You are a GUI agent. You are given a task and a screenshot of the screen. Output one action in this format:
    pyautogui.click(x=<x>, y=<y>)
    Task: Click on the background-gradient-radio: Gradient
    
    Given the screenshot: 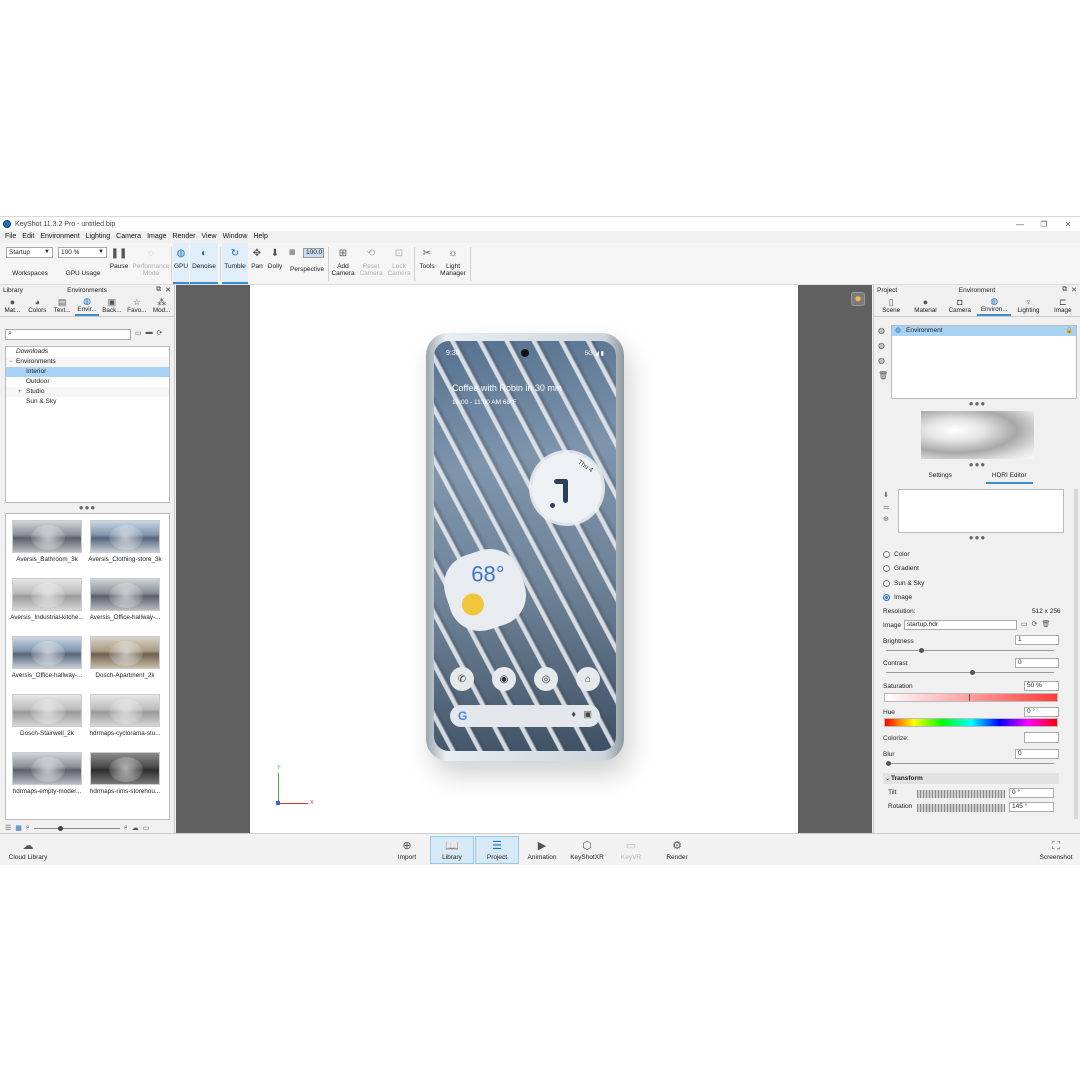 What is the action you would take?
    pyautogui.click(x=901, y=568)
    